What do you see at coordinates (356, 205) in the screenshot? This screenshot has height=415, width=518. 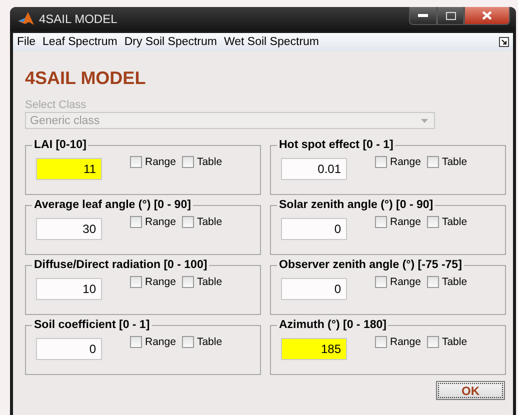 I see `group-title: Solar zenith angle (°) [0 - 90]` at bounding box center [356, 205].